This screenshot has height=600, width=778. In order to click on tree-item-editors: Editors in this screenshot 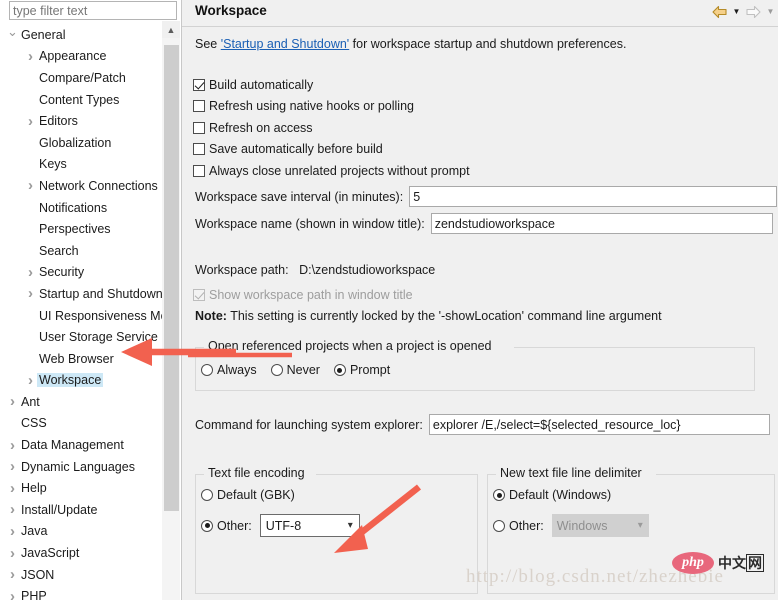, I will do `click(81, 121)`.